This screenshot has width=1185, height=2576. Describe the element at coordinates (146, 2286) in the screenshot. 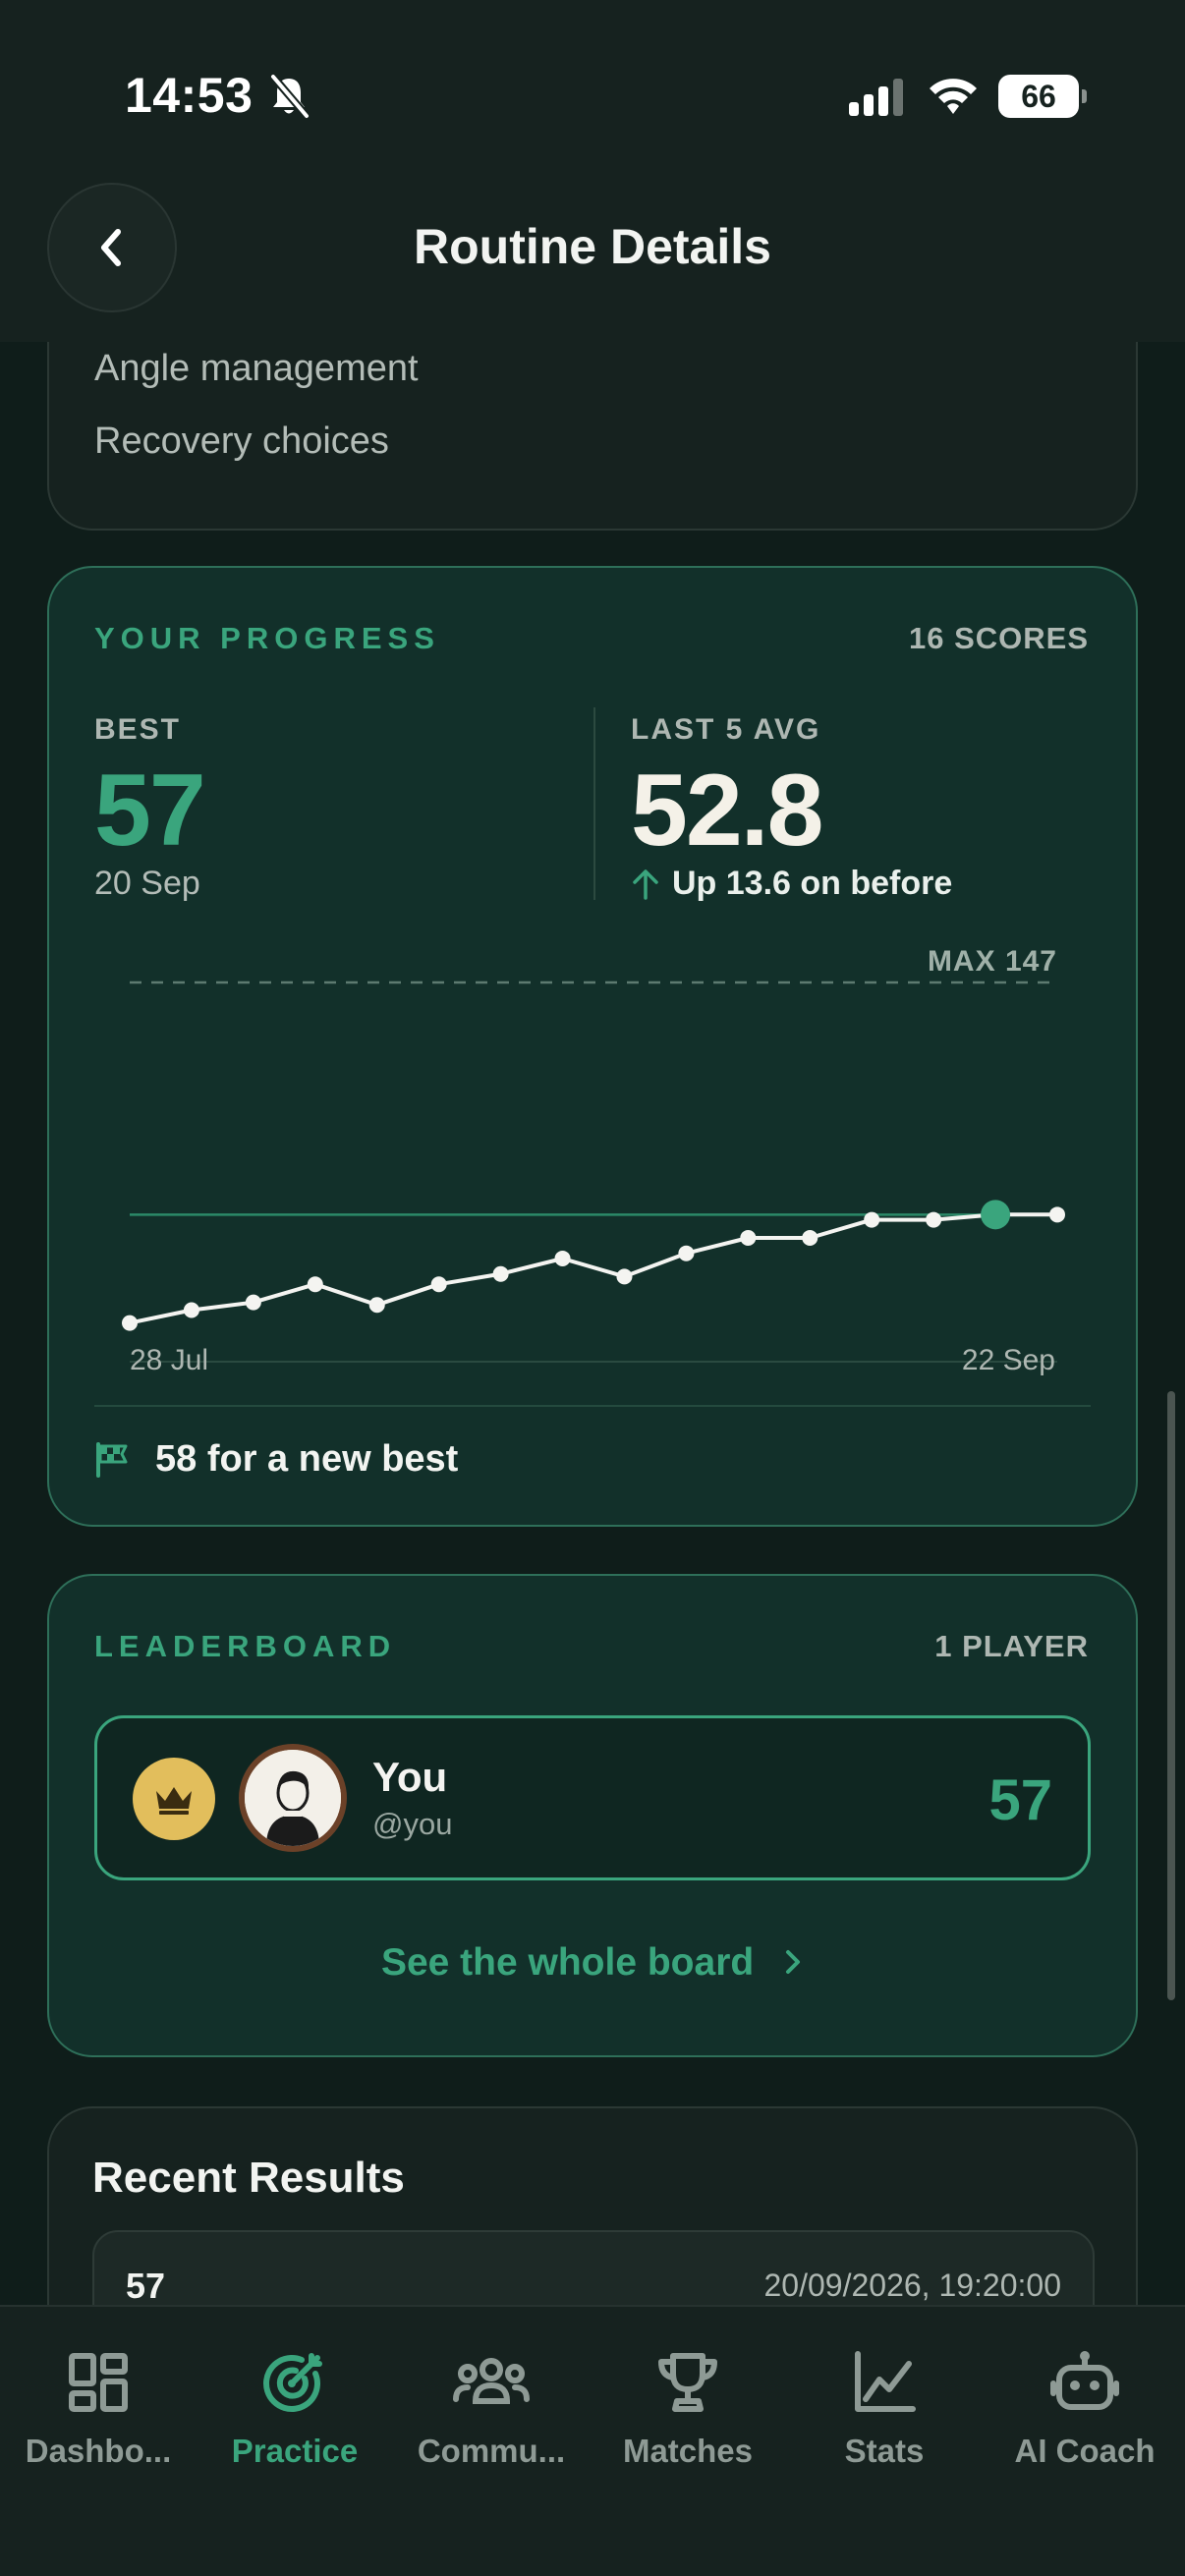

I see `result-score: 57` at that location.